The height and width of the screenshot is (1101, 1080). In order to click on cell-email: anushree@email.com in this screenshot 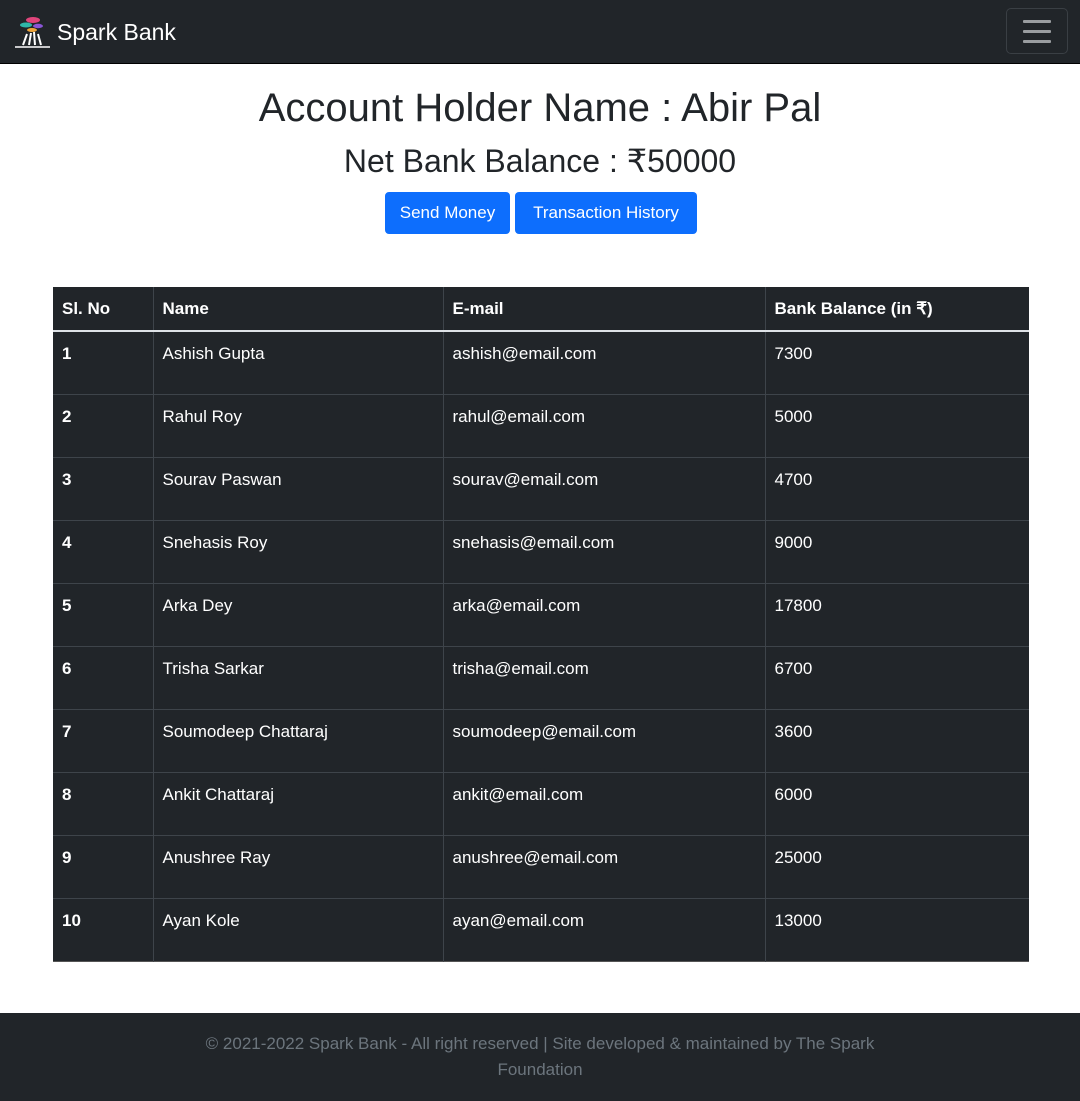, I will do `click(604, 866)`.